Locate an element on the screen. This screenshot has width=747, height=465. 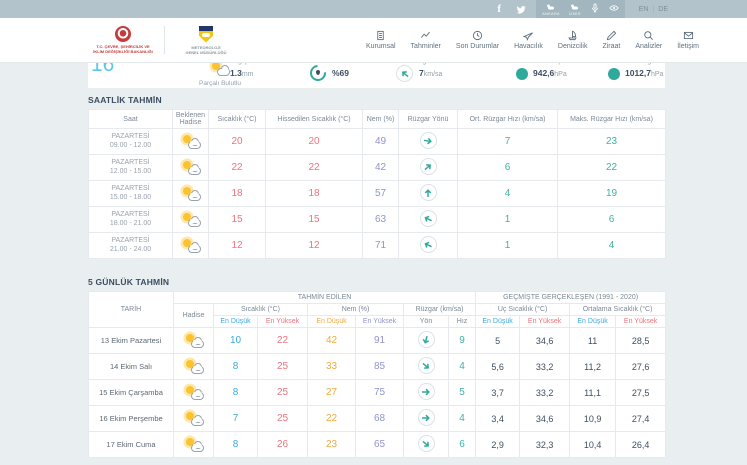
daily-hum-min: 42 is located at coordinates (331, 340).